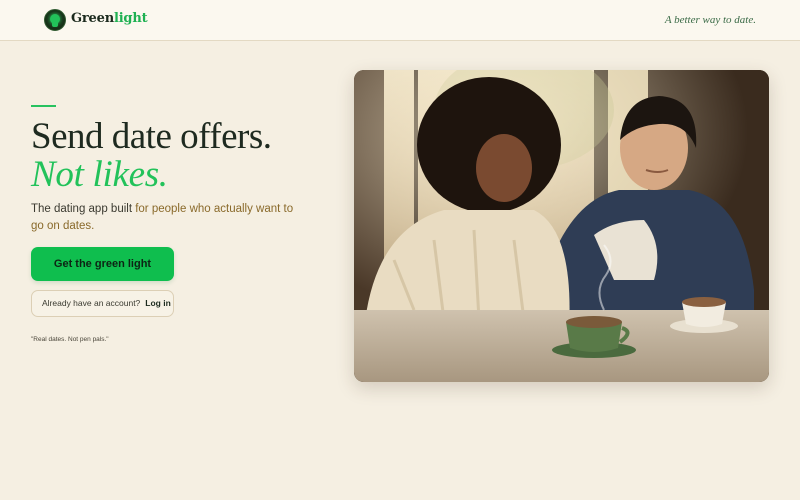 This screenshot has height=500, width=800. I want to click on brand-logo-text: Greenlight, so click(109, 18).